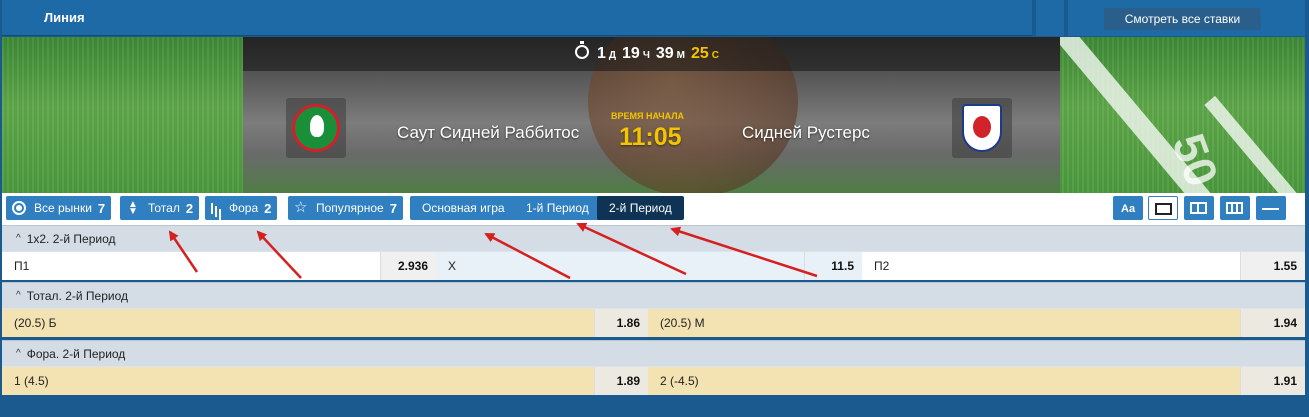  Describe the element at coordinates (1272, 266) in the screenshot. I see `odd-button: 1.55` at that location.